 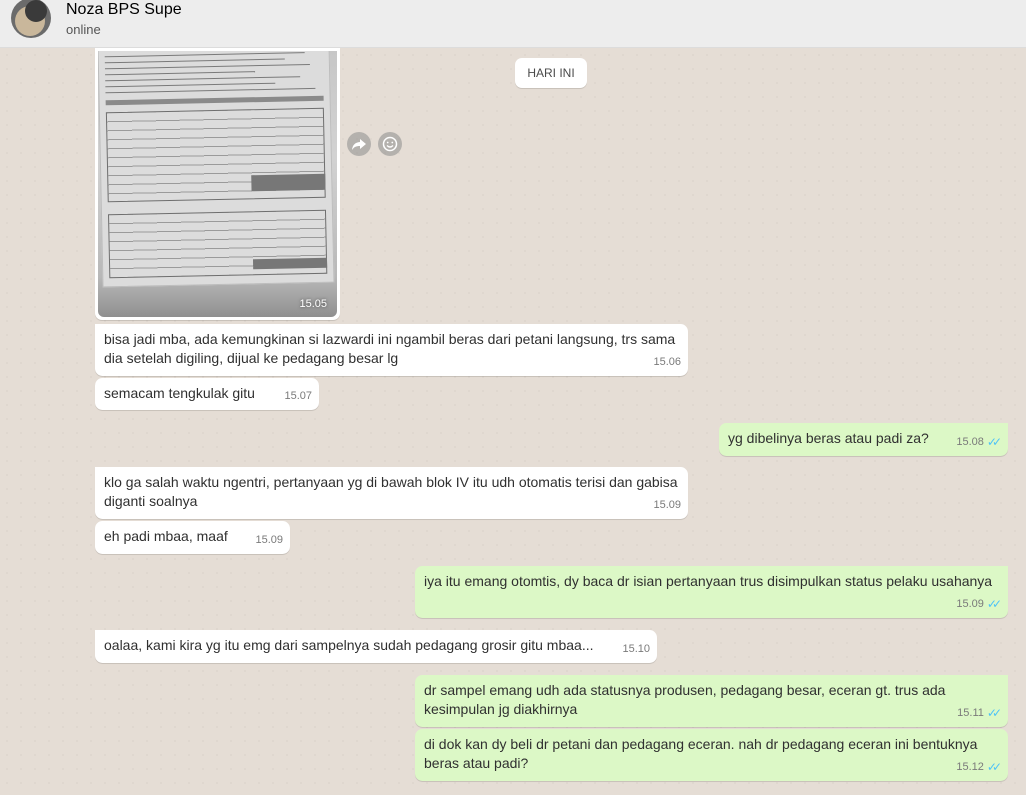 I want to click on document-photo: 15.05, so click(x=217, y=184).